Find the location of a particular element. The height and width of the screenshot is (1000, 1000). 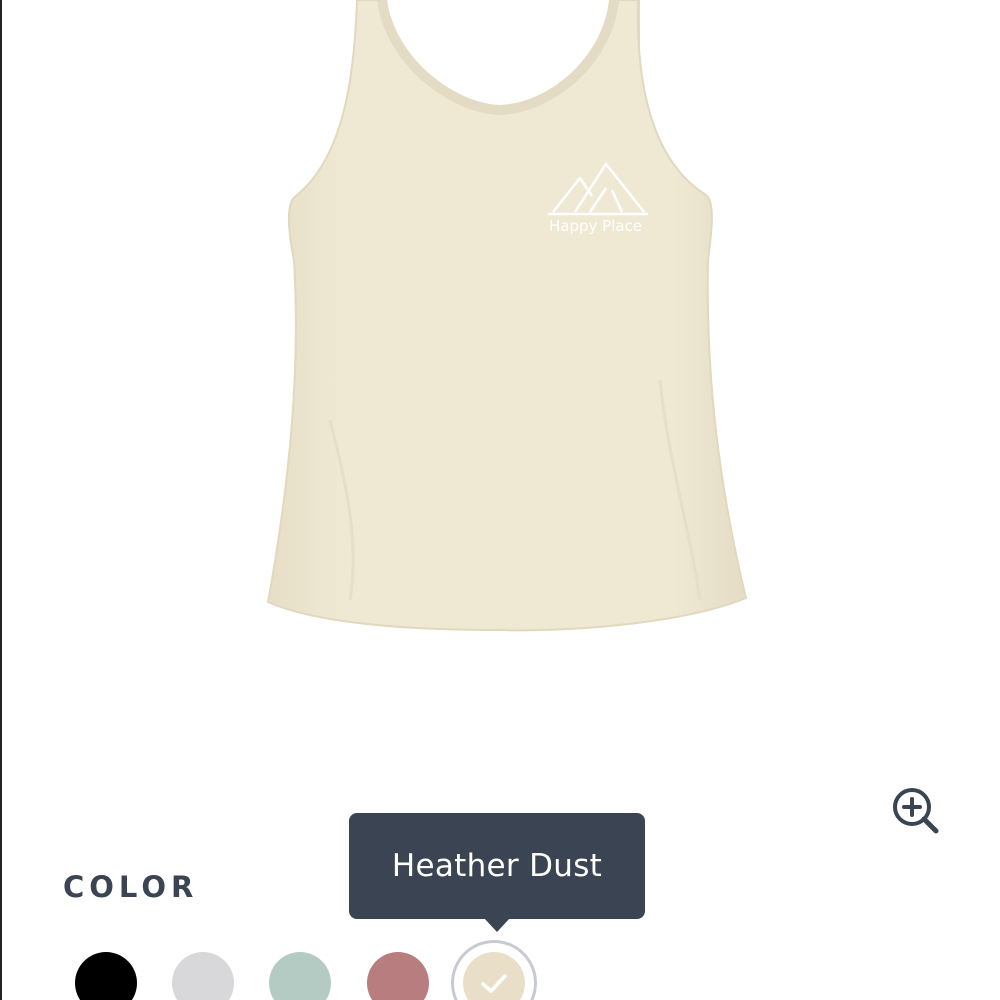

checkmark-icon is located at coordinates (494, 983).